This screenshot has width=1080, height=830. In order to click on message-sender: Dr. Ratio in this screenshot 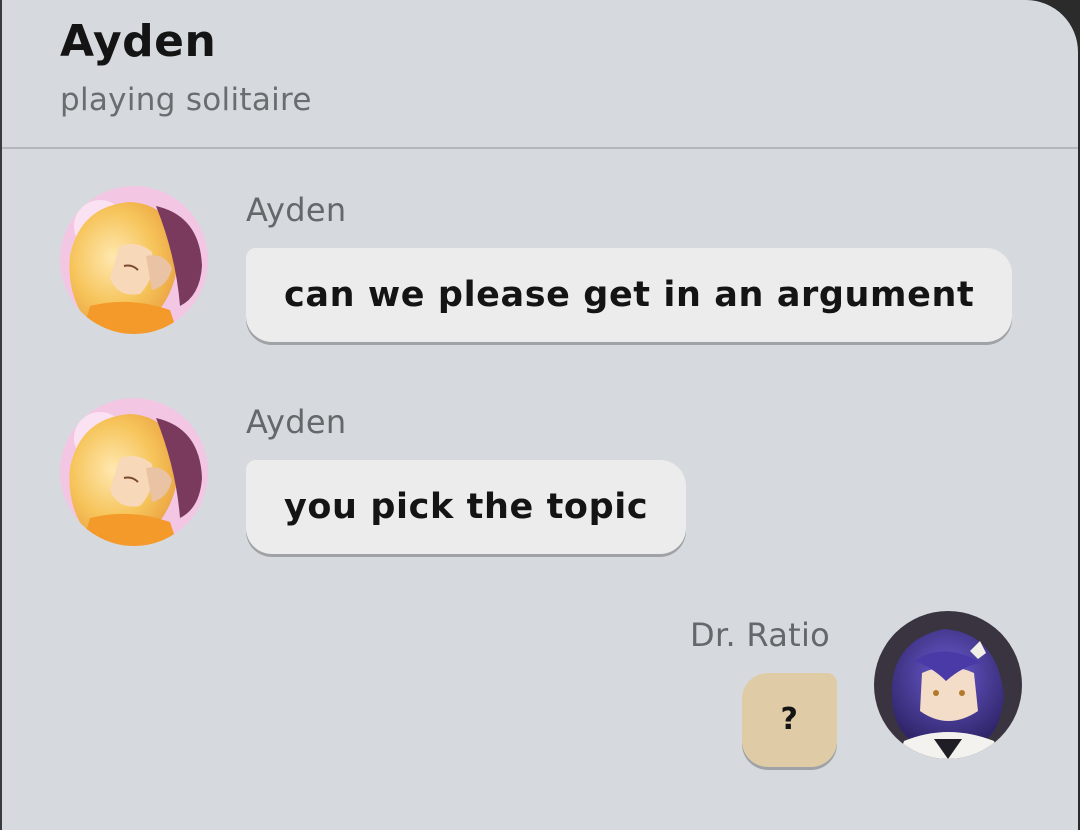, I will do `click(760, 635)`.